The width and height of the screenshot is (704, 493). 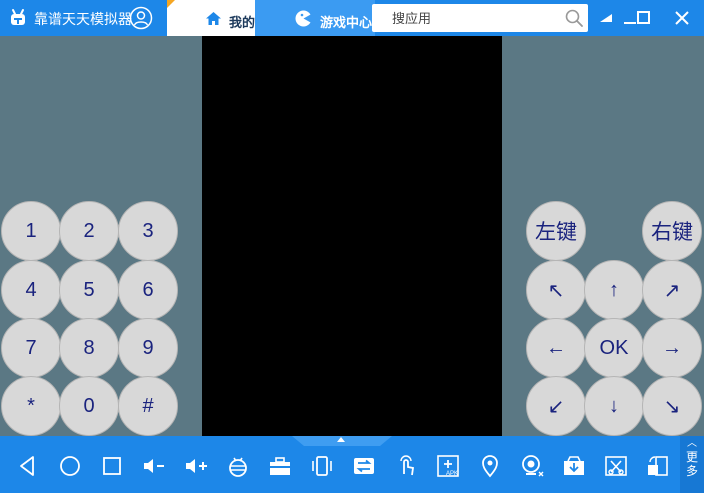 I want to click on install-icon, so click(x=574, y=465).